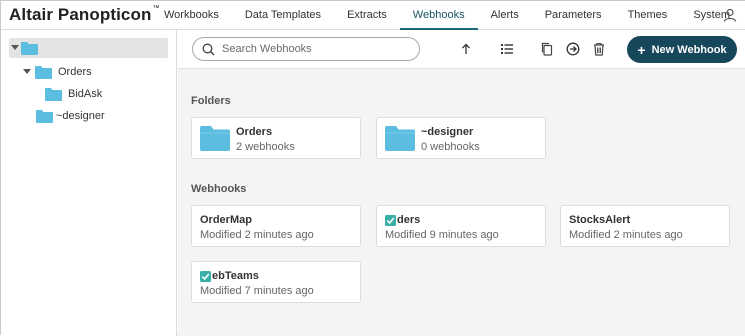  I want to click on search-input, so click(317, 49).